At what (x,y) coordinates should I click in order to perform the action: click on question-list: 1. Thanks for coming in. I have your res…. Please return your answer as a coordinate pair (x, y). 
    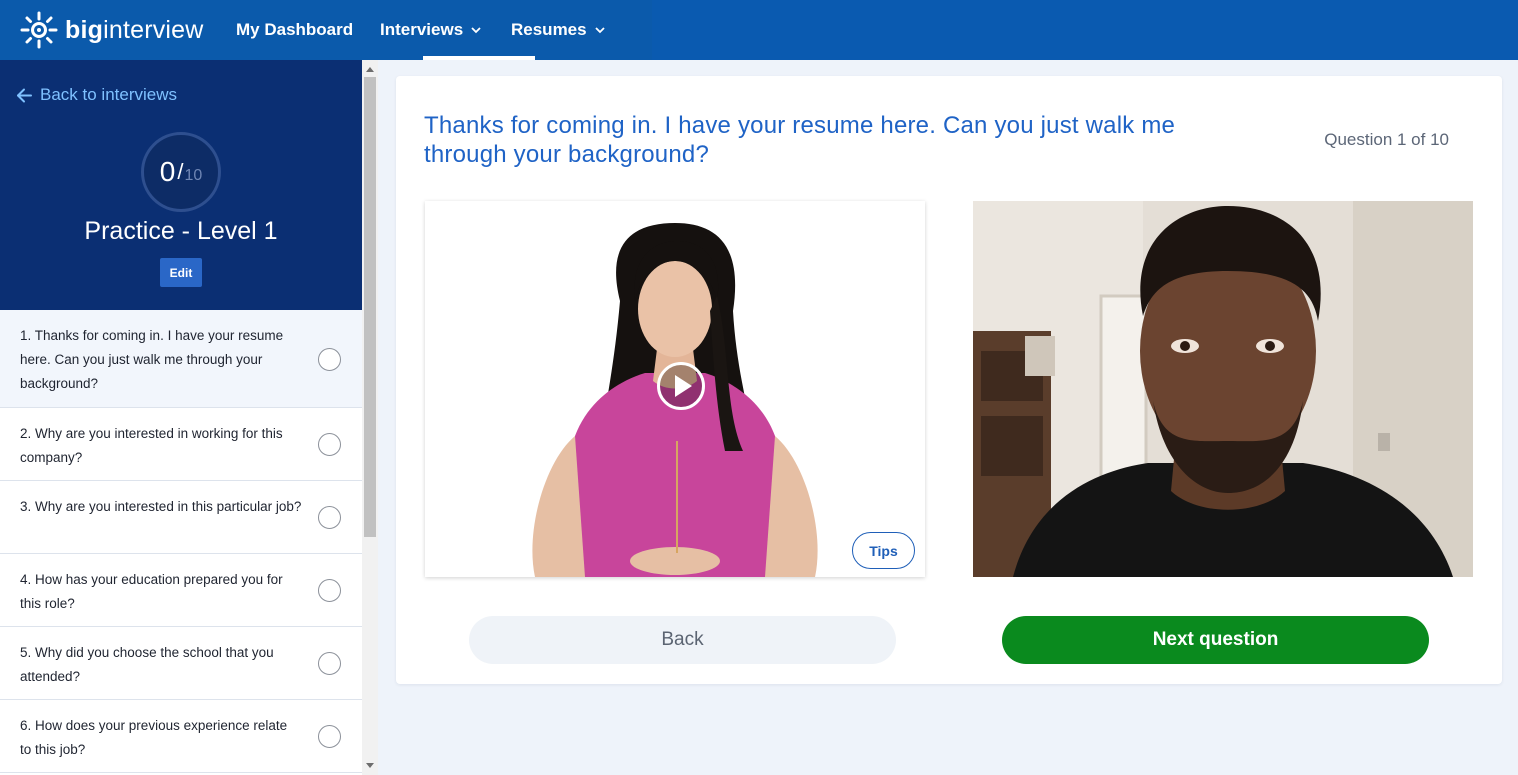
    Looking at the image, I should click on (181, 541).